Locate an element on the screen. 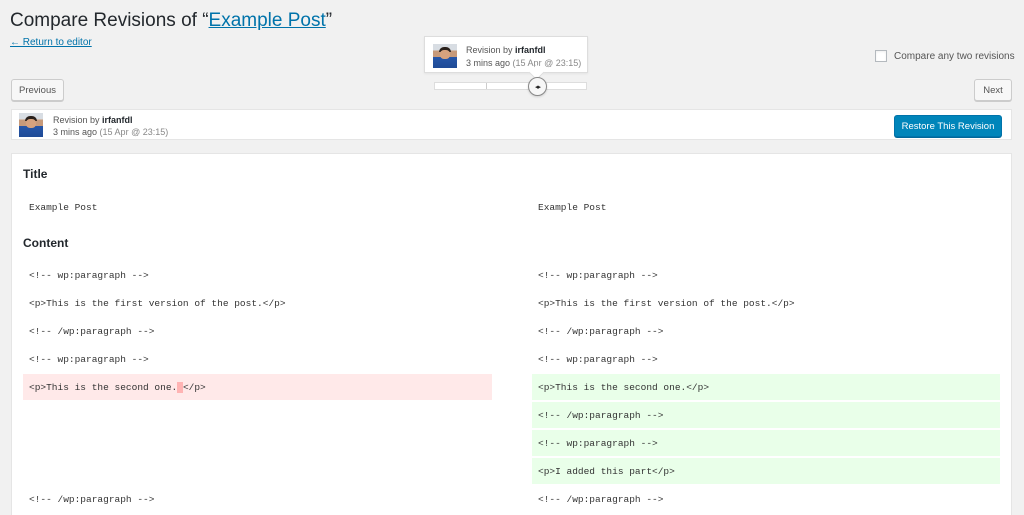  diff-line-left-deleted: <p>This is the second one. </p> is located at coordinates (257, 387).